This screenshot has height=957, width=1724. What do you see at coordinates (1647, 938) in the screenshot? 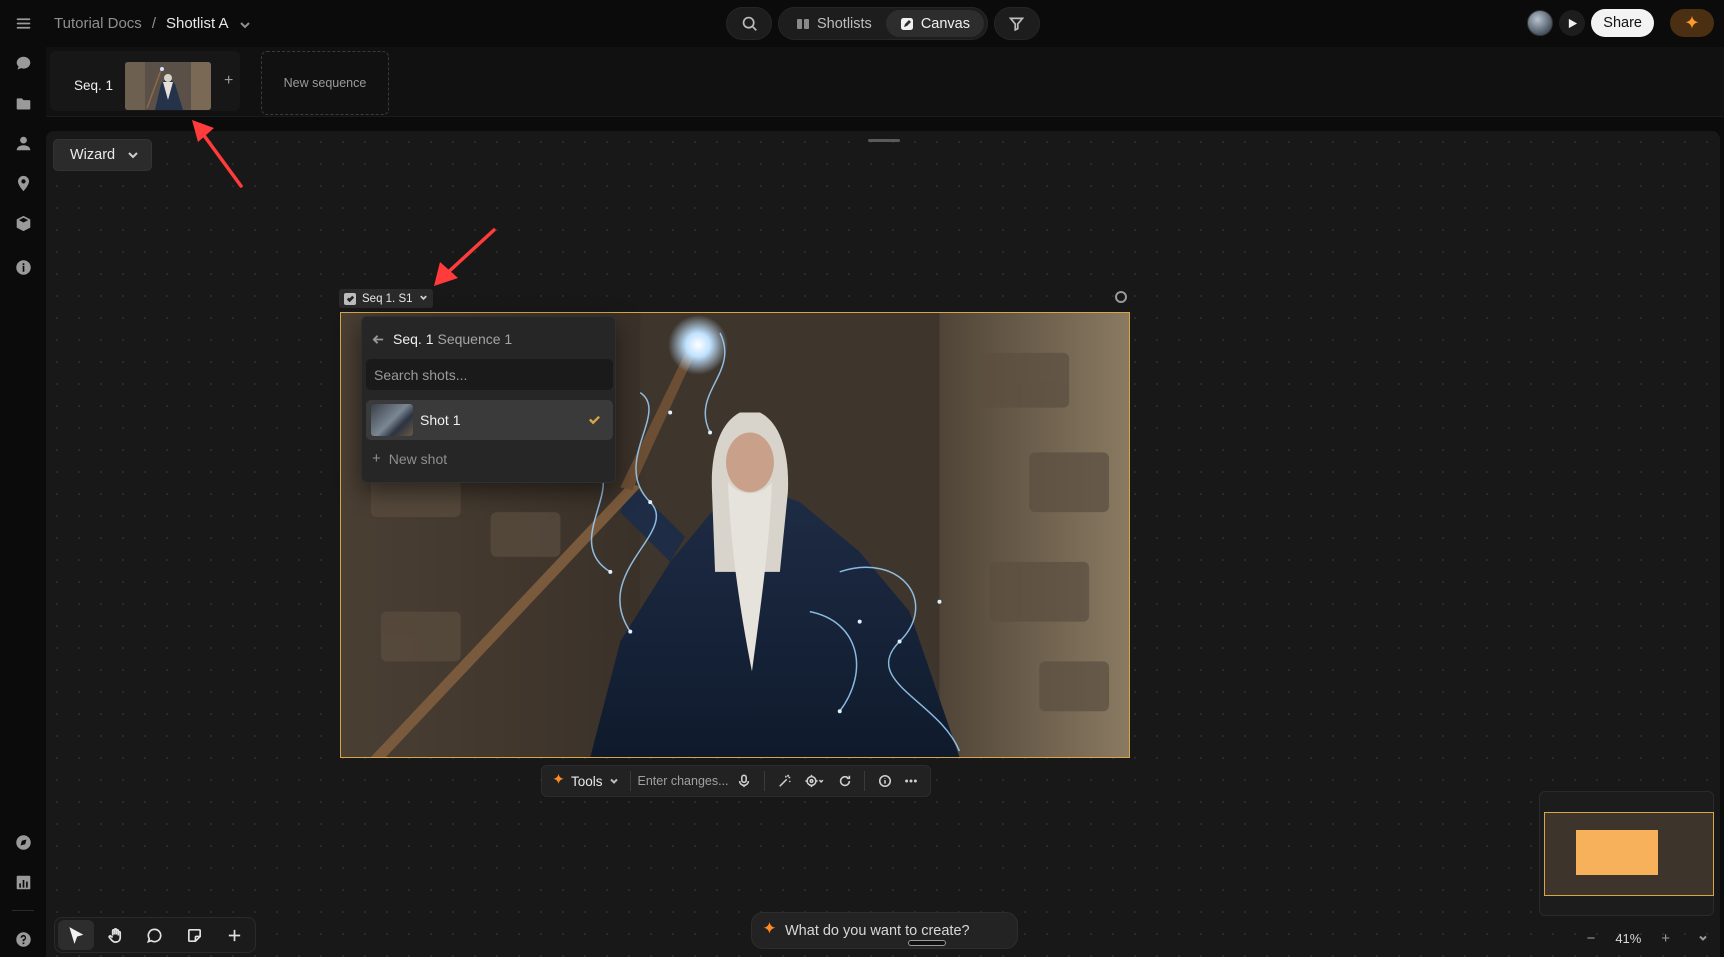
I see `zoom-control: − 41% +` at bounding box center [1647, 938].